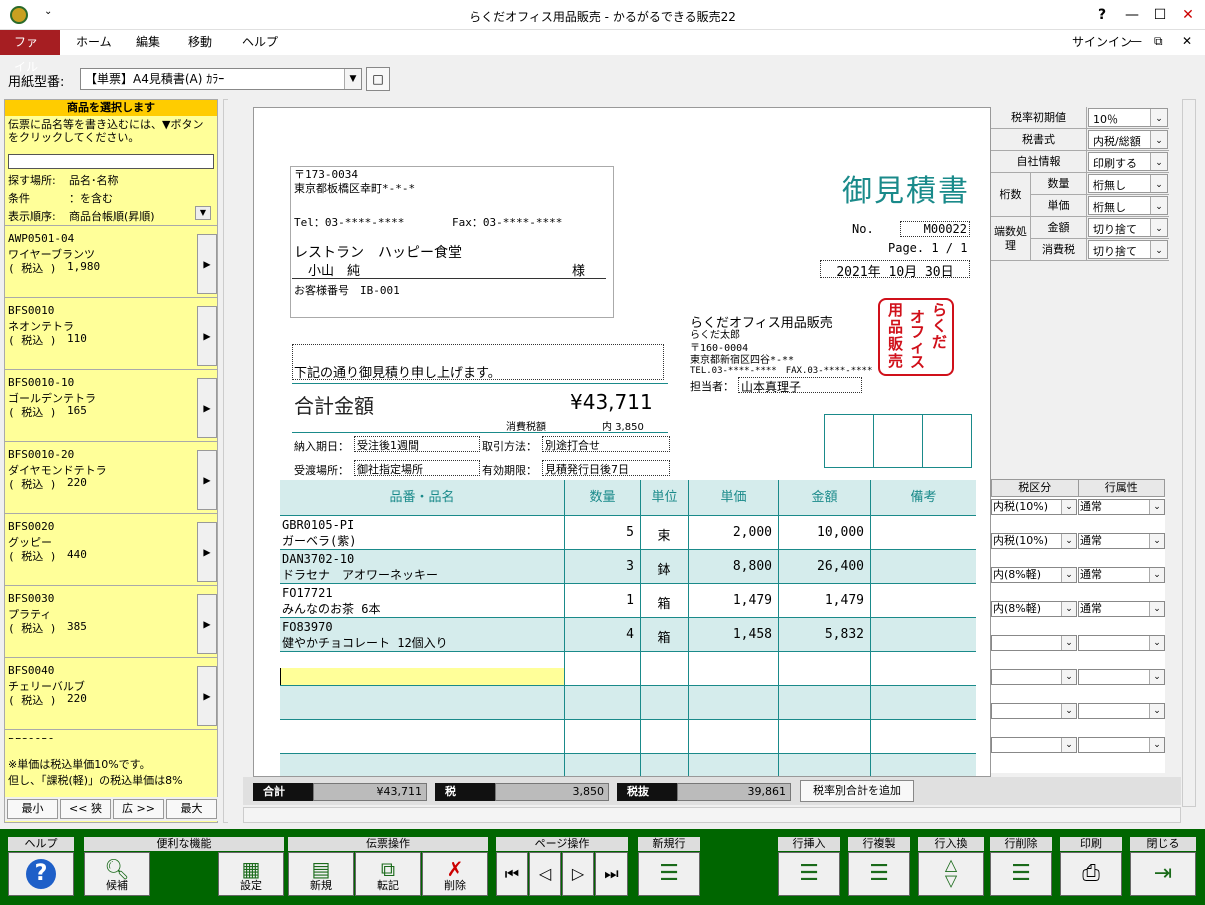  Describe the element at coordinates (1163, 874) in the screenshot. I see `close-button: ⇥` at that location.